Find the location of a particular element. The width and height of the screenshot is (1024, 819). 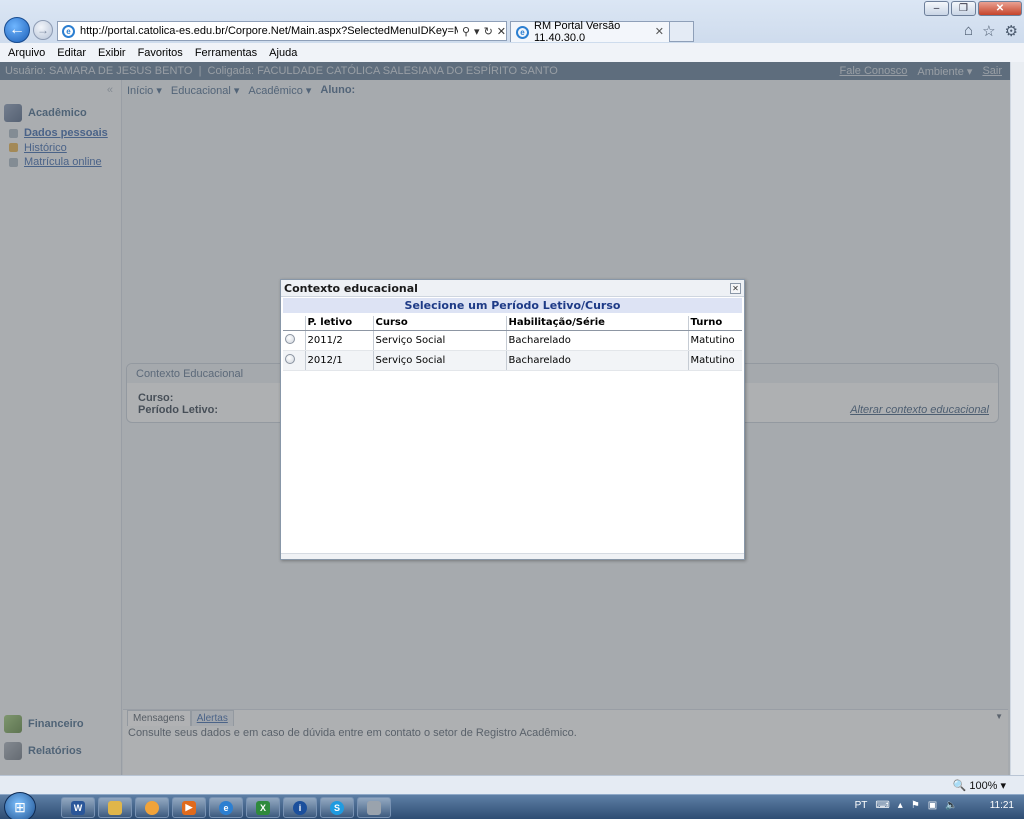

taskbar-explorer is located at coordinates (115, 807).